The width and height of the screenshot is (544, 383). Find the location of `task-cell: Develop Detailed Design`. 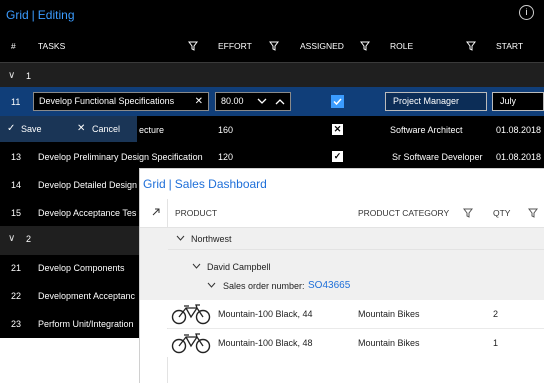

task-cell: Develop Detailed Design is located at coordinates (88, 185).